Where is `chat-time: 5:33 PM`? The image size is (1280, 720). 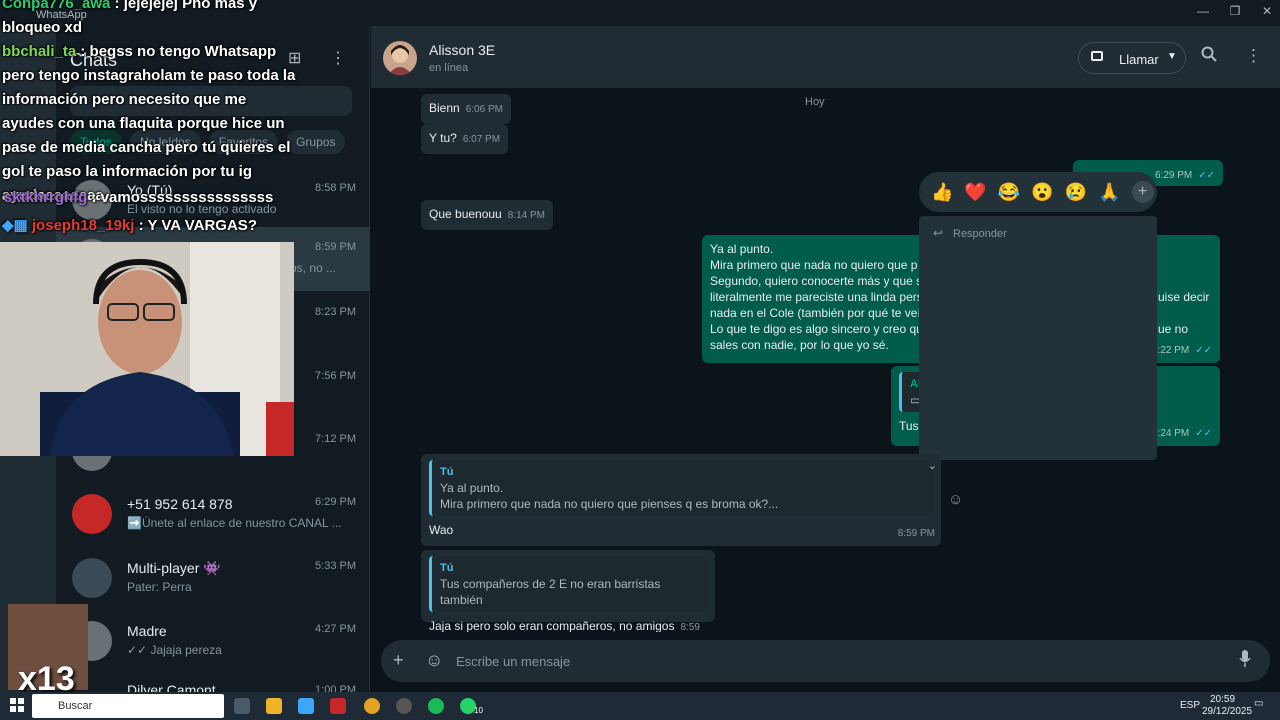
chat-time: 5:33 PM is located at coordinates (335, 566).